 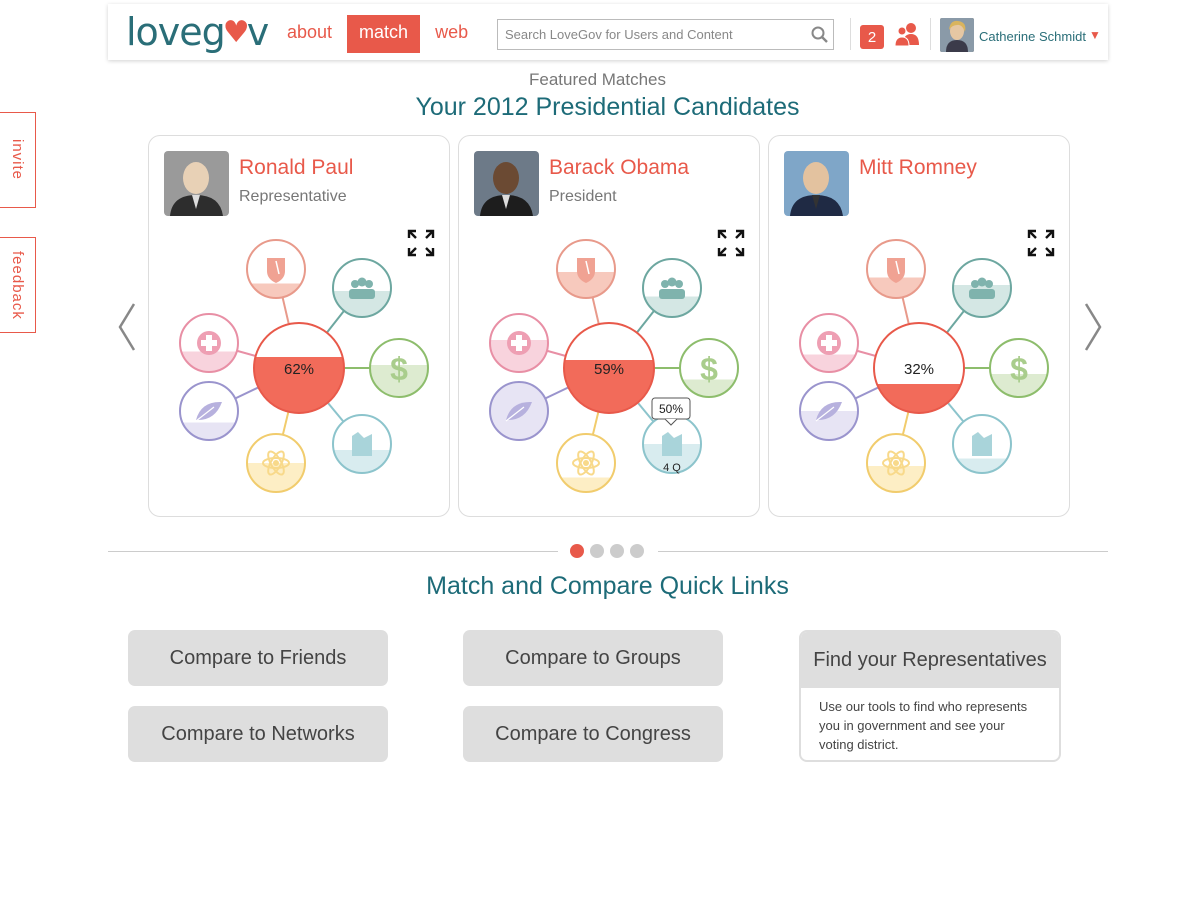 I want to click on candidate-card: Barack Obama President $59% 50% 4 Q, so click(x=609, y=326).